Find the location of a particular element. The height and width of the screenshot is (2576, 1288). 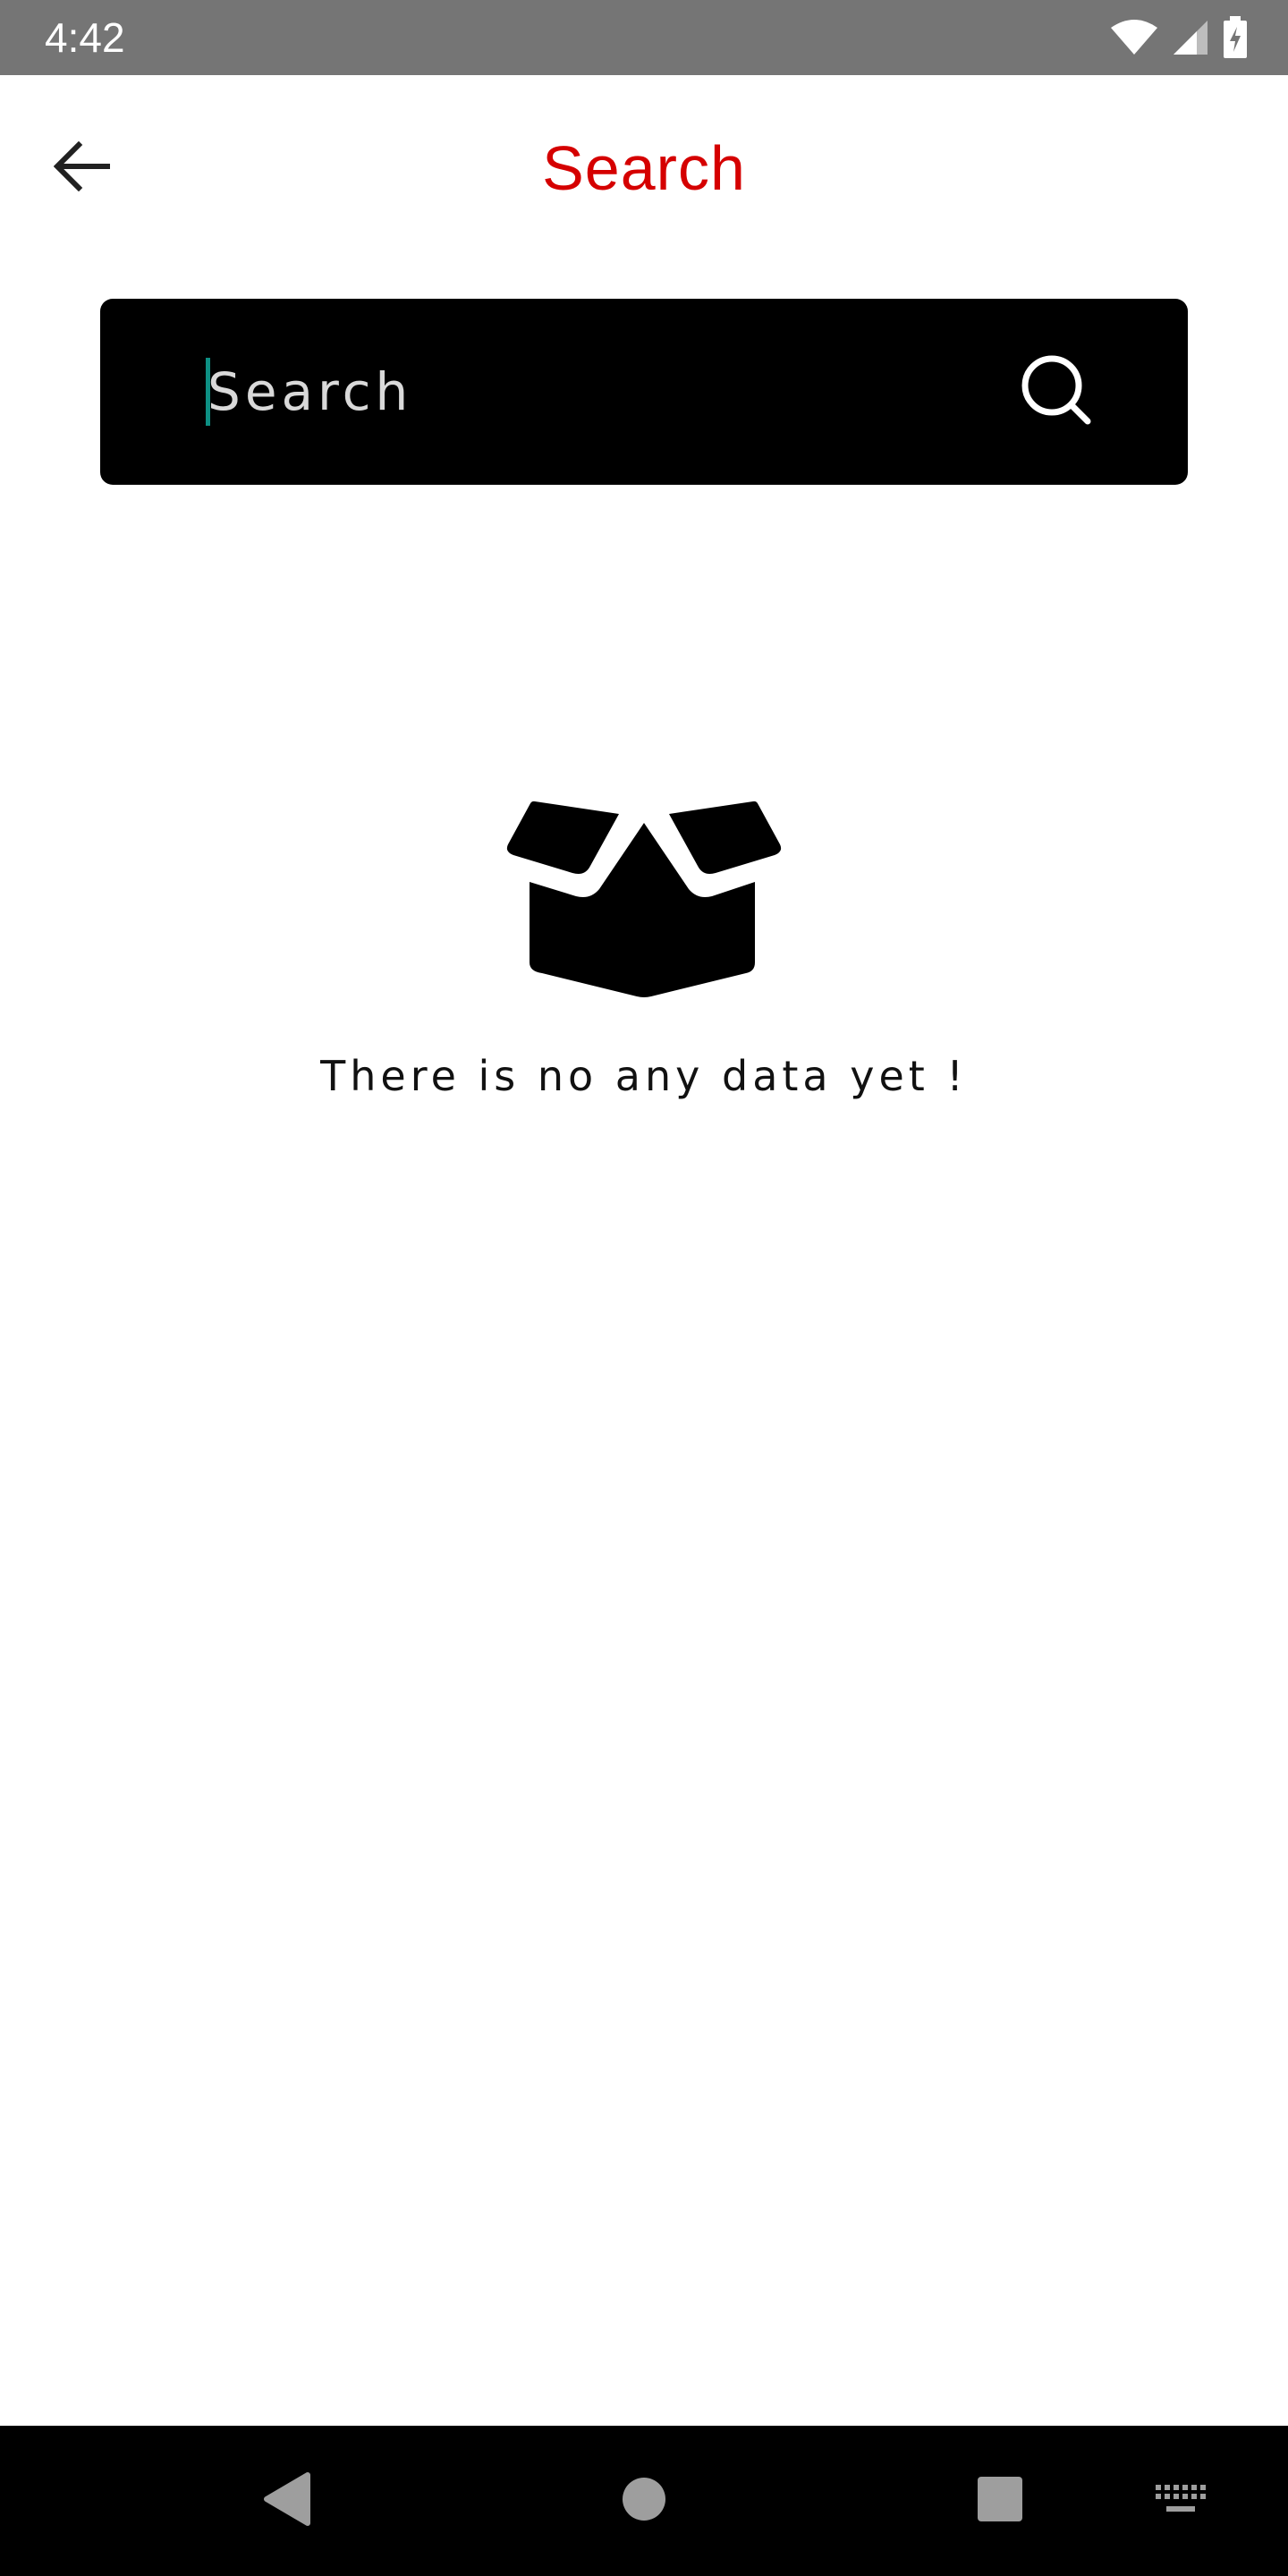

keyboard-icon is located at coordinates (1181, 2501).